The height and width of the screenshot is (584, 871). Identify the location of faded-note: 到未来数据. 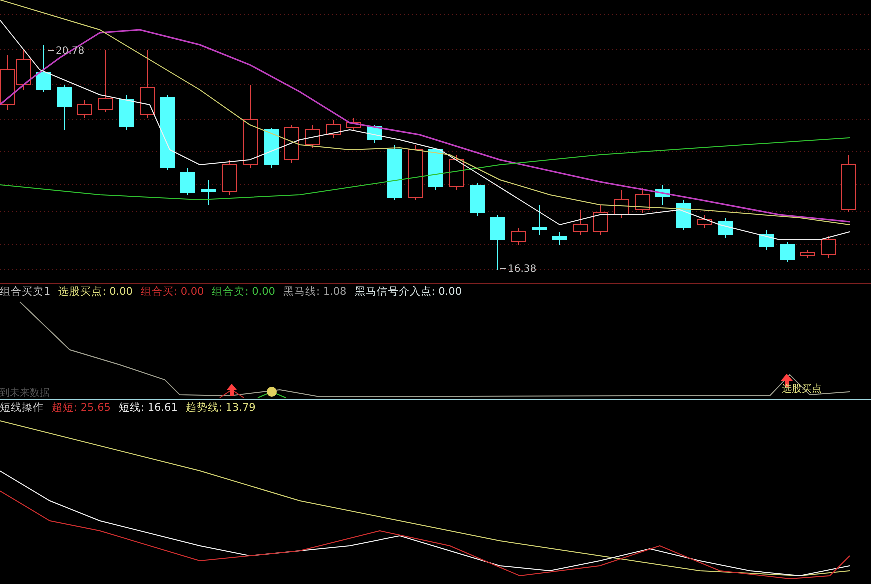
(25, 393).